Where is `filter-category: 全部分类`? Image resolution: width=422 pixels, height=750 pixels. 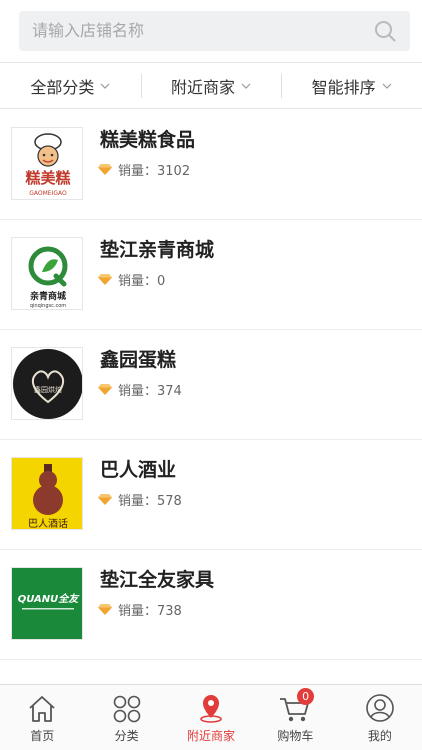 filter-category: 全部分类 is located at coordinates (70, 85).